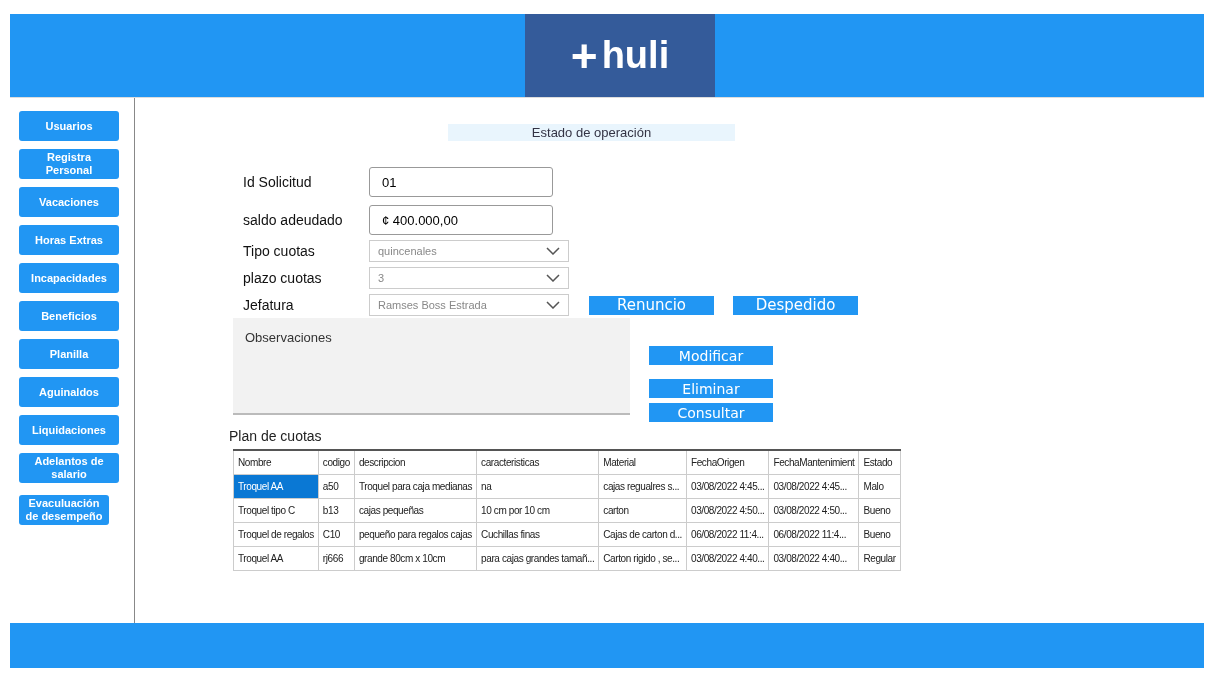  I want to click on table-cell: 10 cm por 10 cm, so click(537, 510).